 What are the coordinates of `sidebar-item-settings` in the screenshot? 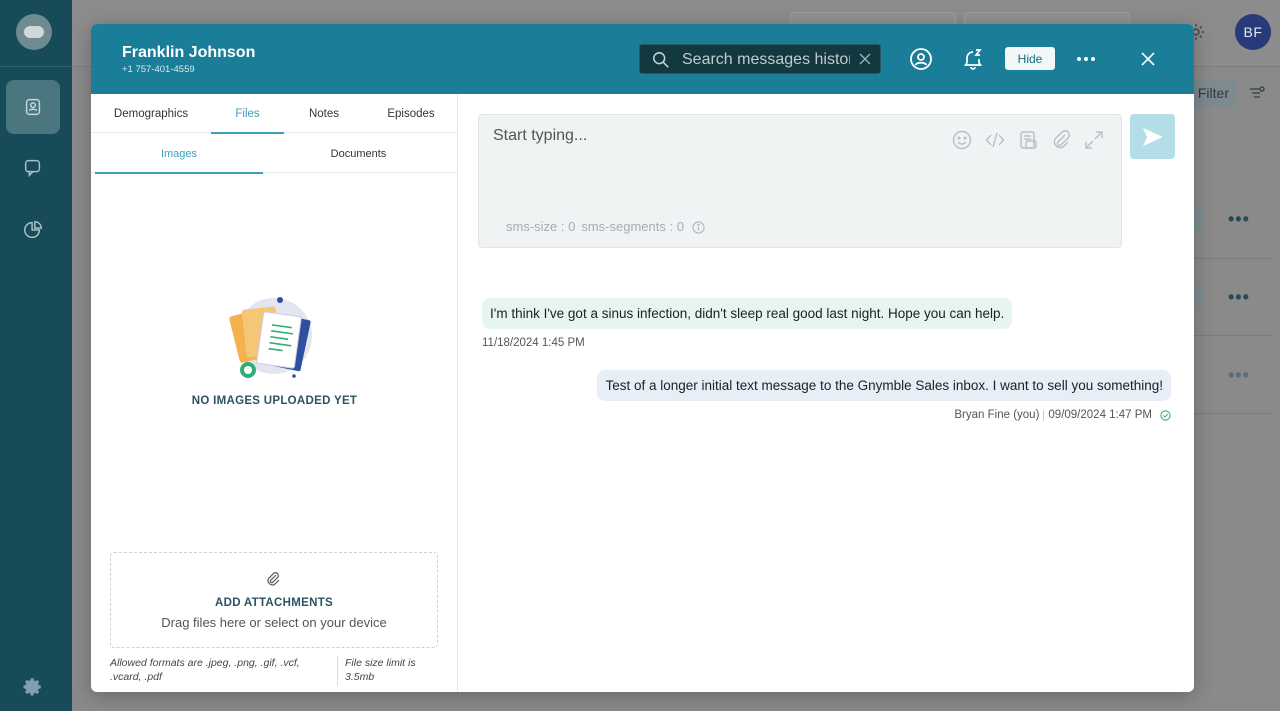 It's located at (33, 685).